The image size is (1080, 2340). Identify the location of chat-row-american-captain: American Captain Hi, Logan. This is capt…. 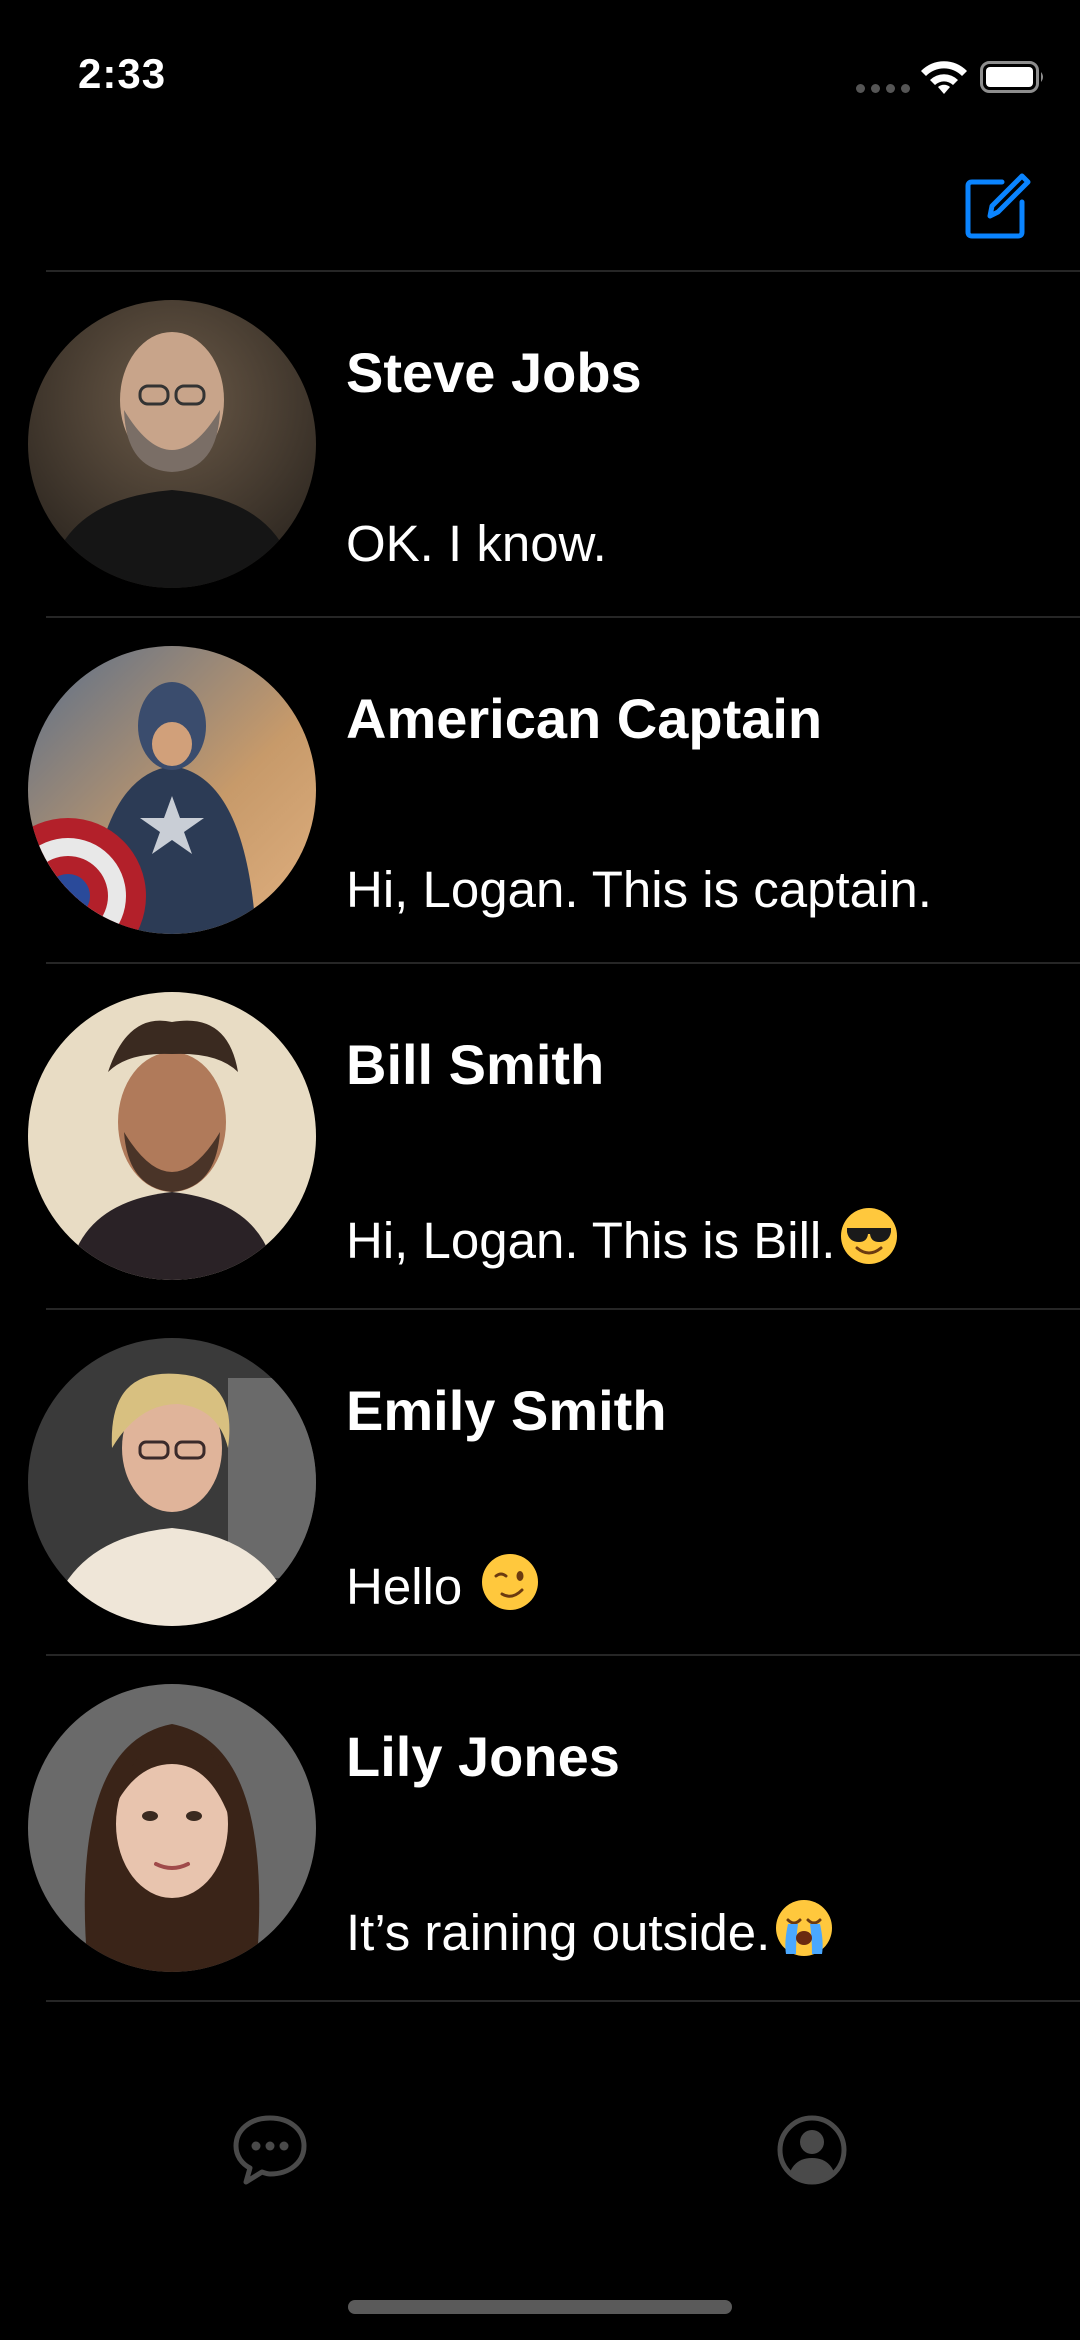
(540, 790).